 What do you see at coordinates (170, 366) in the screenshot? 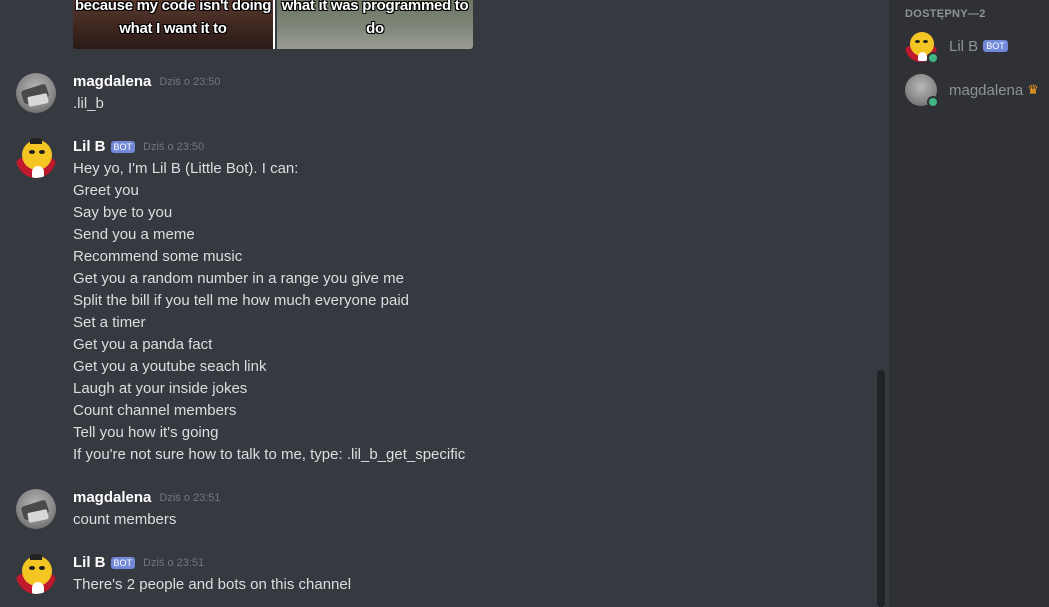
I see `message-line: Get you a youtube seach link` at bounding box center [170, 366].